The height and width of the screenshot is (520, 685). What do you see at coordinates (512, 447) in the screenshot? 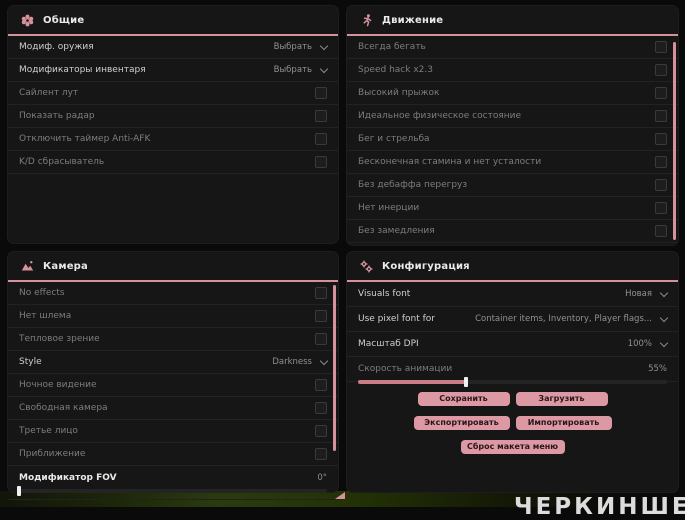
I see `reset-menu-layout-button: Сброс макета меню` at bounding box center [512, 447].